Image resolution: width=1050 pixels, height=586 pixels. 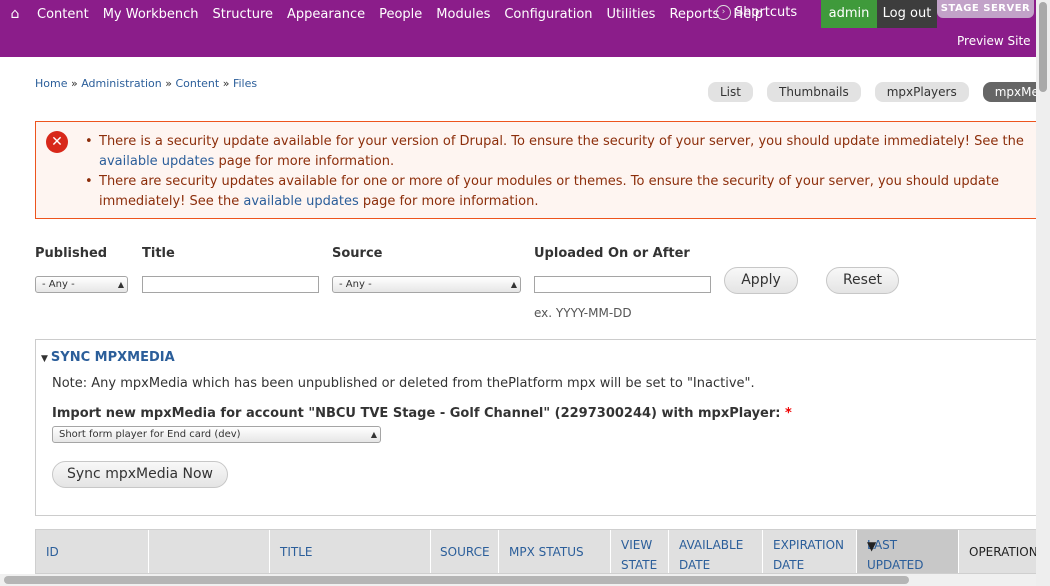 I want to click on logout-link: Log out, so click(x=907, y=14).